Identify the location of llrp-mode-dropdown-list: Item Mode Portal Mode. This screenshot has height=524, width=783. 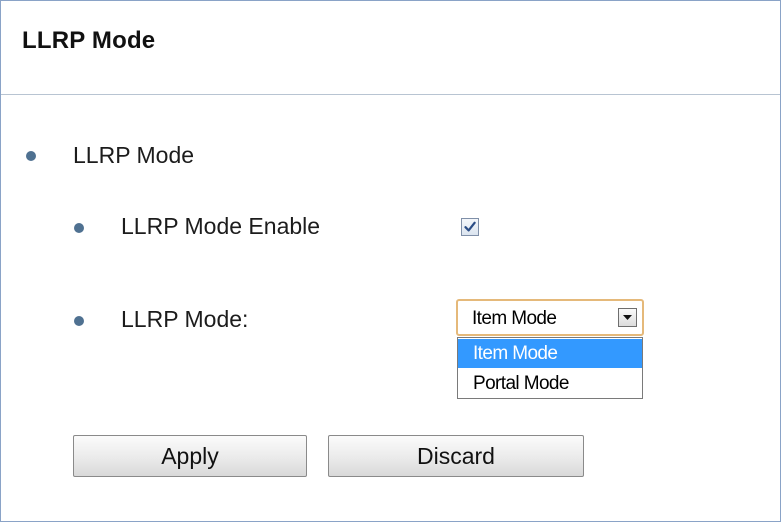
(550, 368).